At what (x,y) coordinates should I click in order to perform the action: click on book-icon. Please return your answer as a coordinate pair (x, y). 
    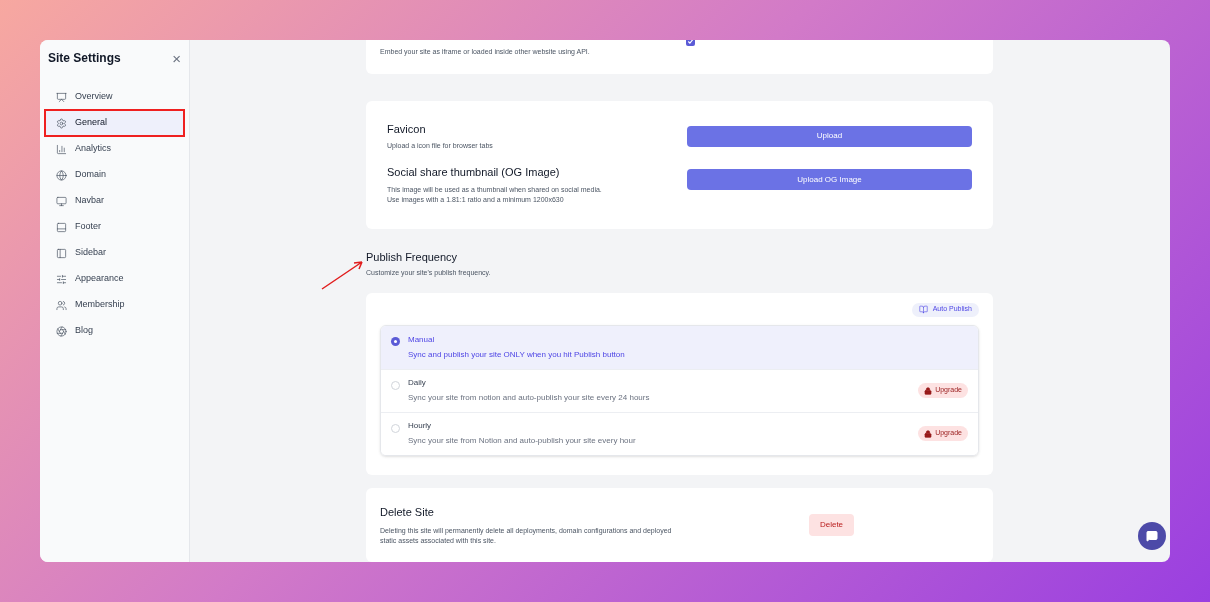
    Looking at the image, I should click on (923, 309).